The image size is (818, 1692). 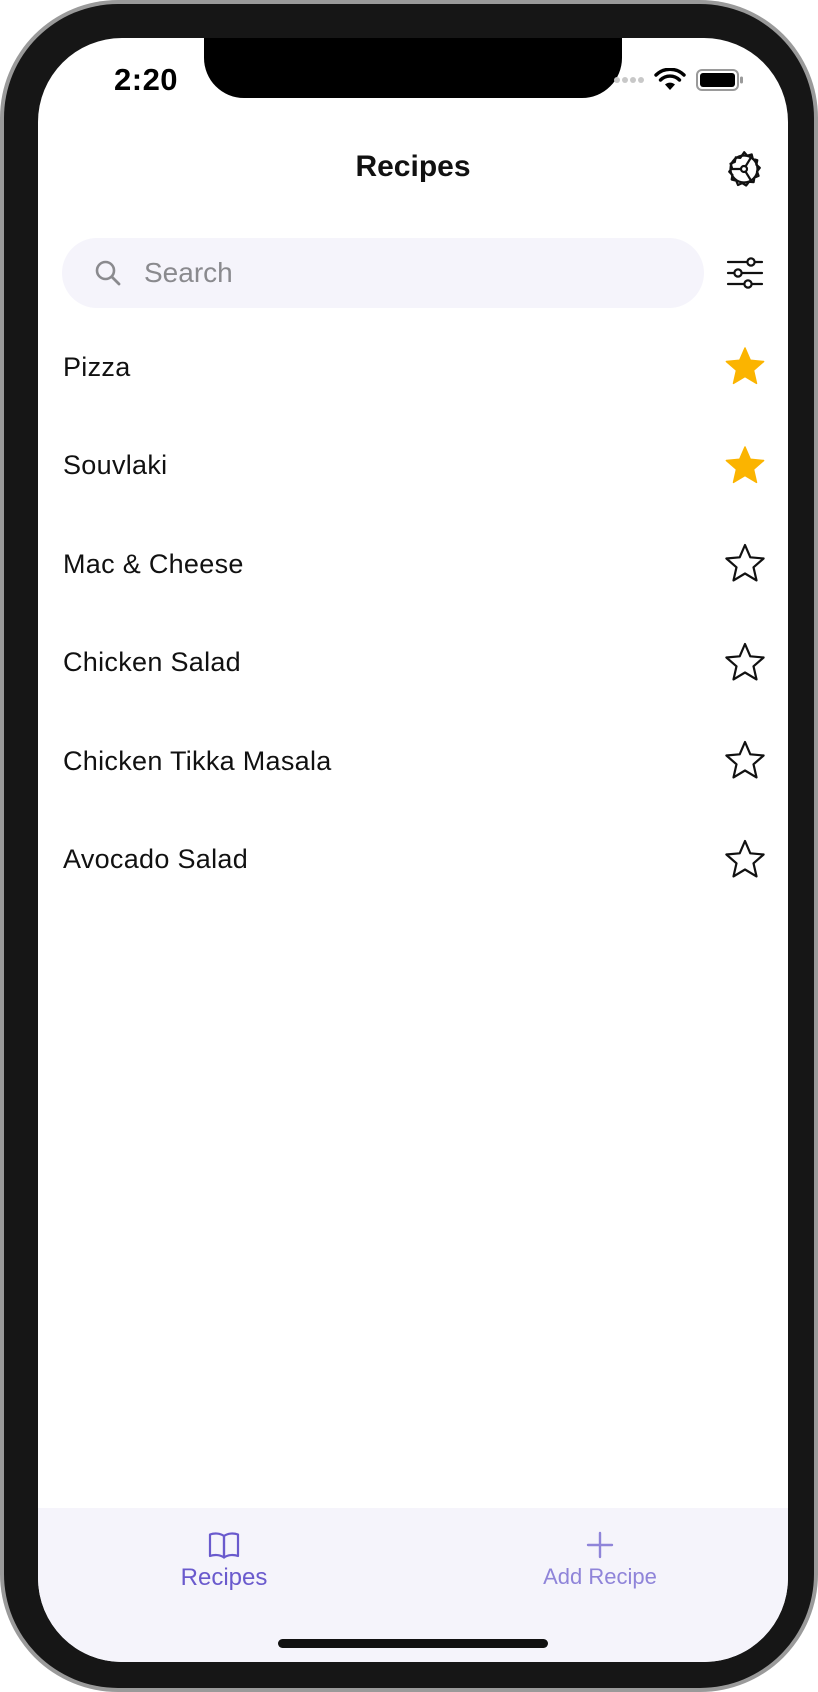 What do you see at coordinates (600, 1576) in the screenshot?
I see `tab-label: Add Recipe` at bounding box center [600, 1576].